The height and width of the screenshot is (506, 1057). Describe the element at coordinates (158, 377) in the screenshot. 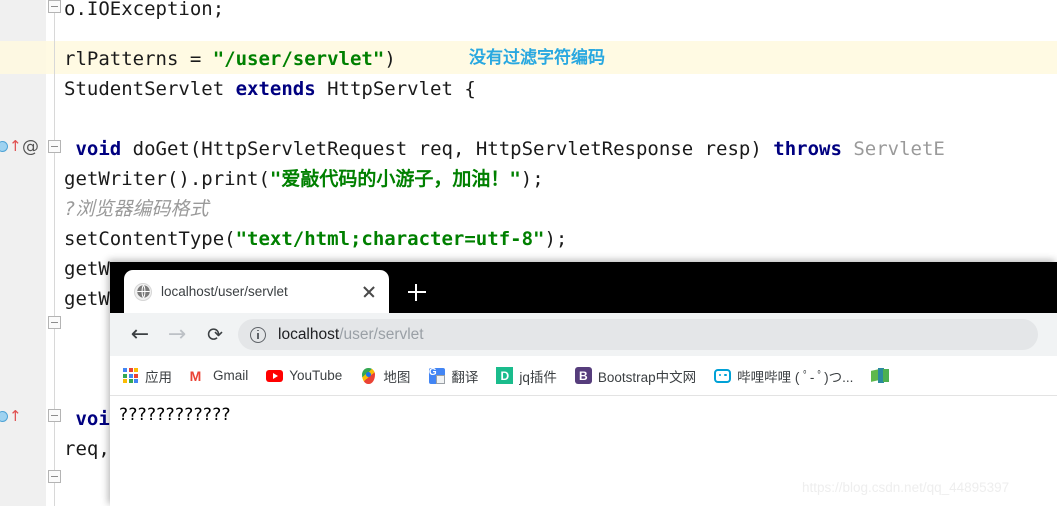

I see `bookmark-label: 应用` at that location.